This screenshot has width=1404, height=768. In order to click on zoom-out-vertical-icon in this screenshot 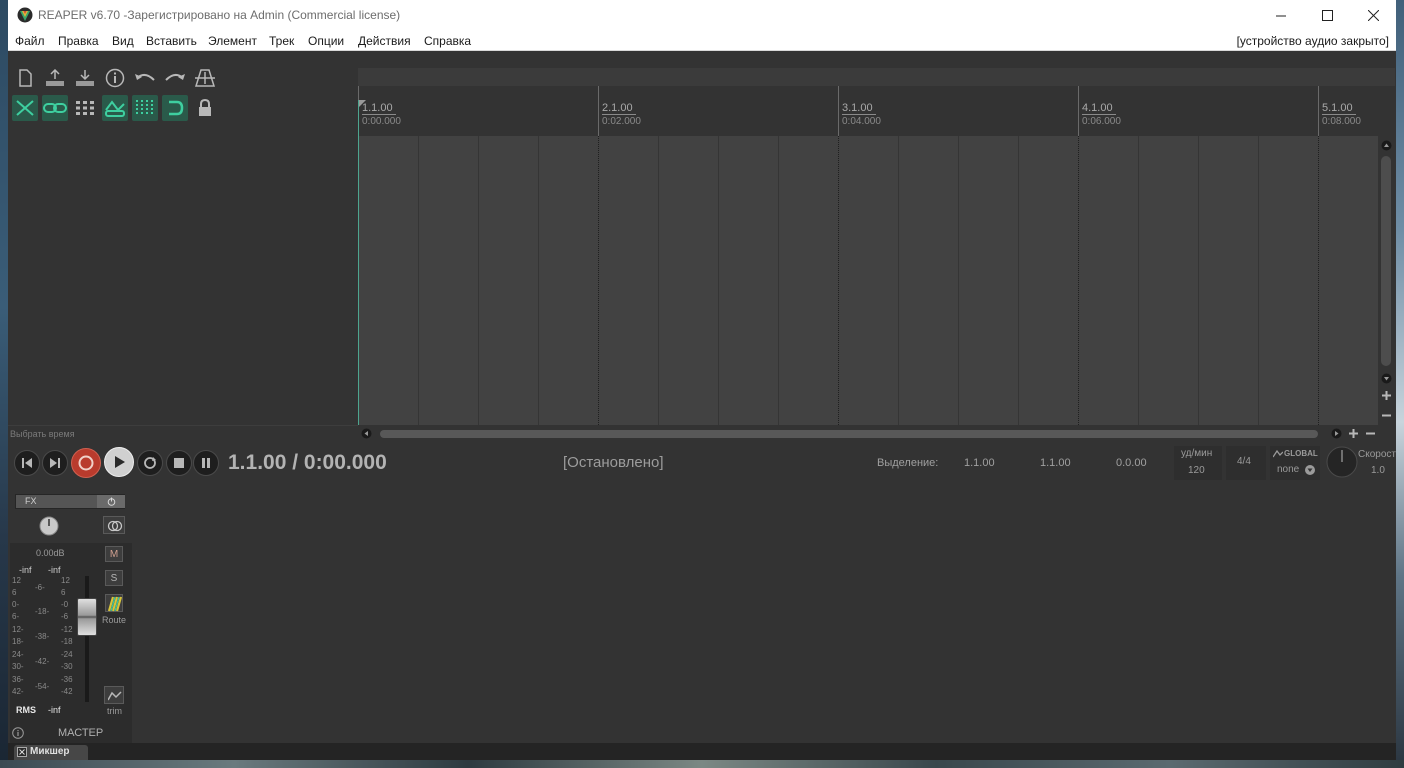, I will do `click(1386, 415)`.